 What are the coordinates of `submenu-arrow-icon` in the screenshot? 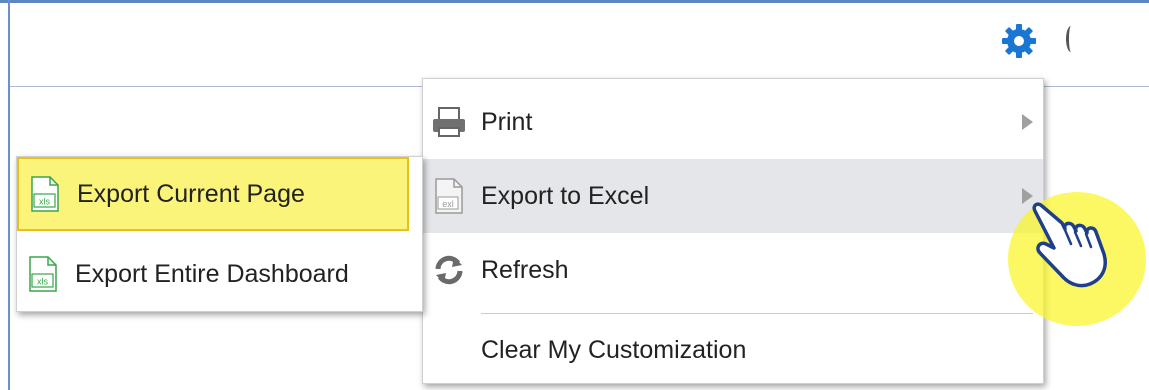 It's located at (1027, 122).